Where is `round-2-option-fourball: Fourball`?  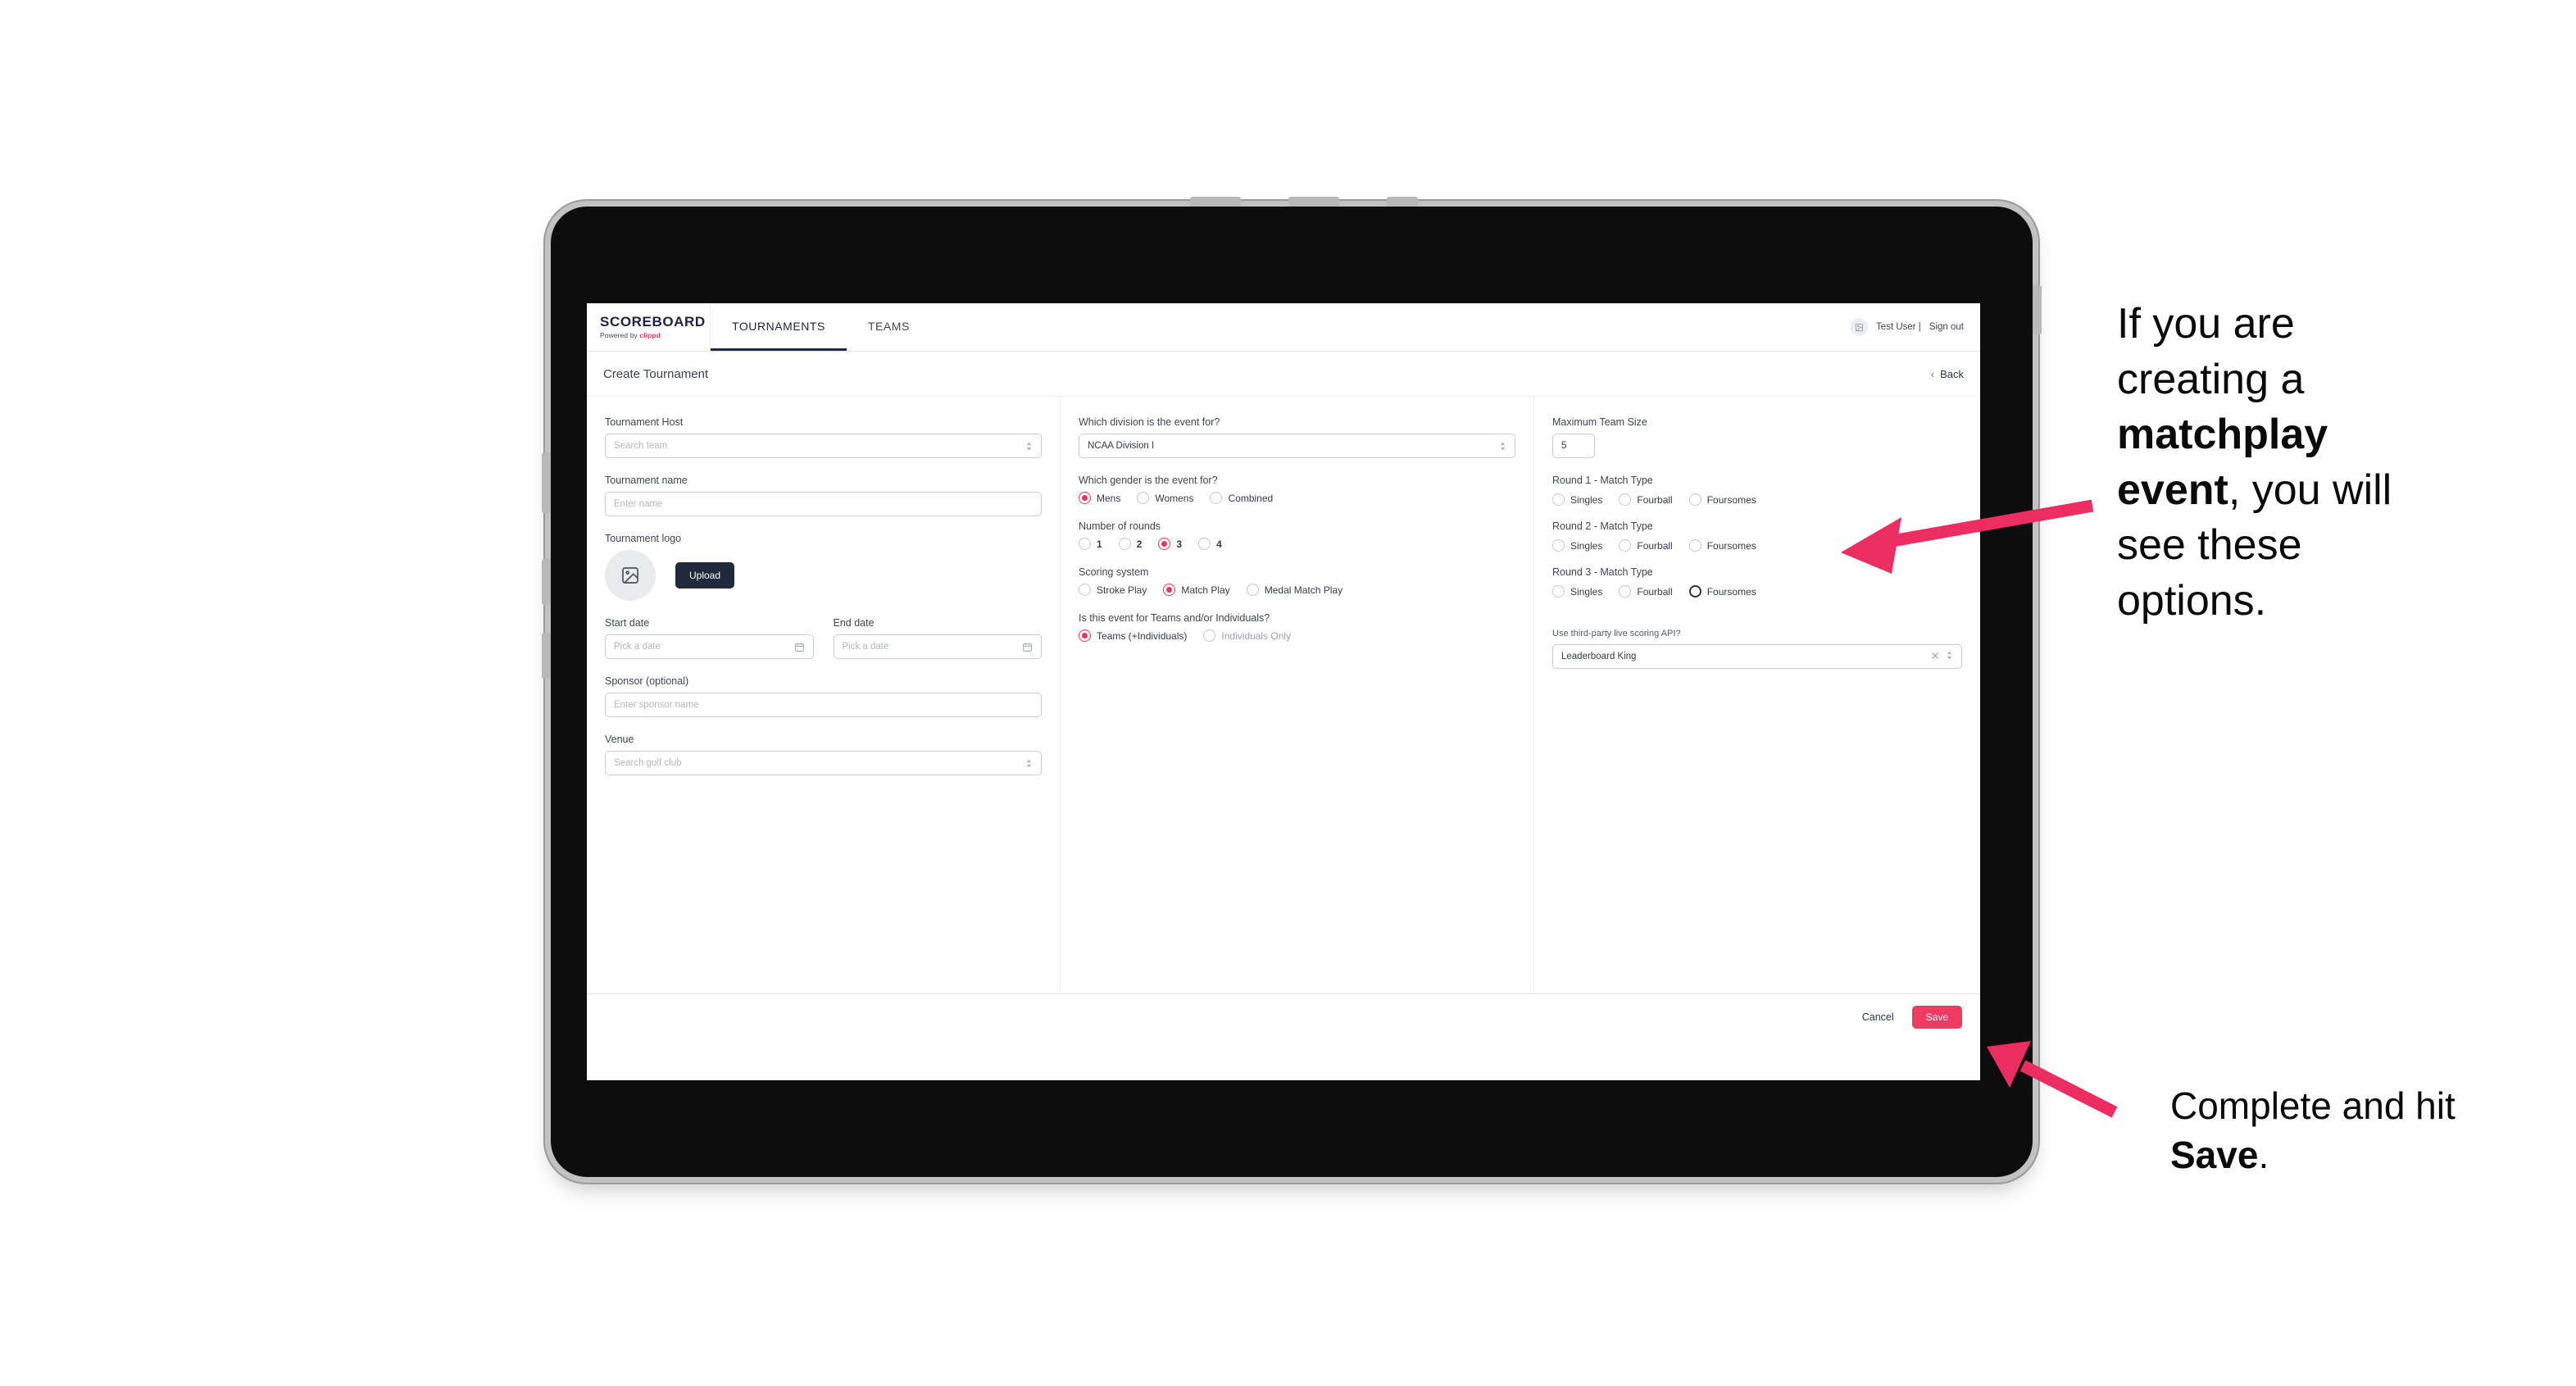
round-2-option-fourball: Fourball is located at coordinates (1646, 545).